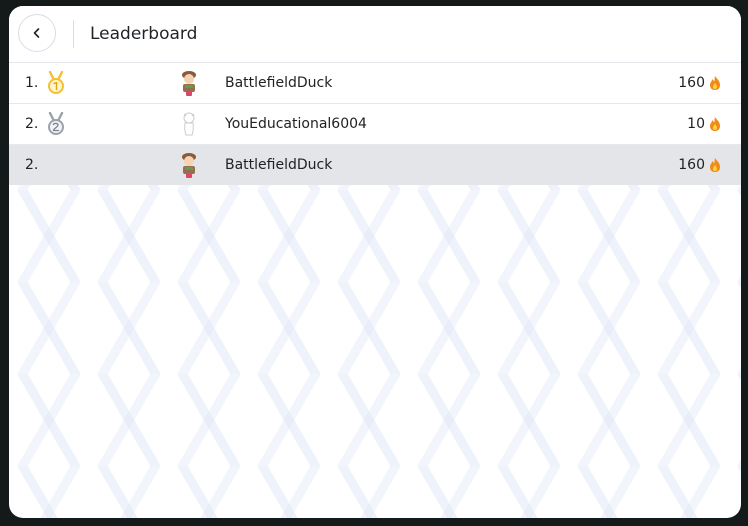 The image size is (748, 526). Describe the element at coordinates (375, 34) in the screenshot. I see `leaderboard-header: Leaderboard` at that location.